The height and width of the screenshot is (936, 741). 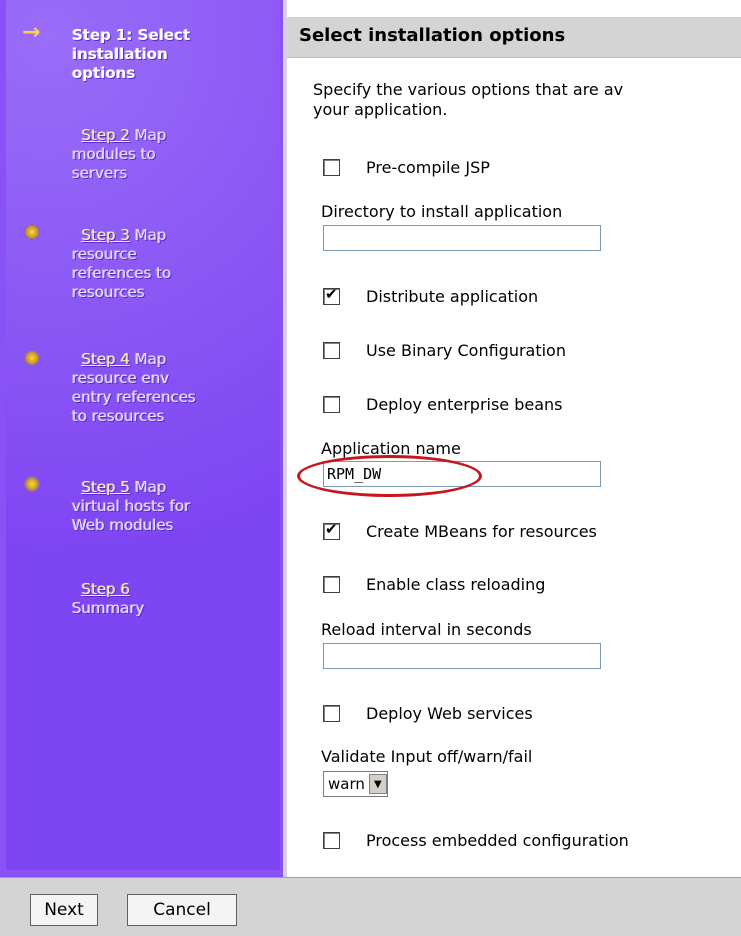 I want to click on precompile-jsp-checkbox, so click(x=331, y=167).